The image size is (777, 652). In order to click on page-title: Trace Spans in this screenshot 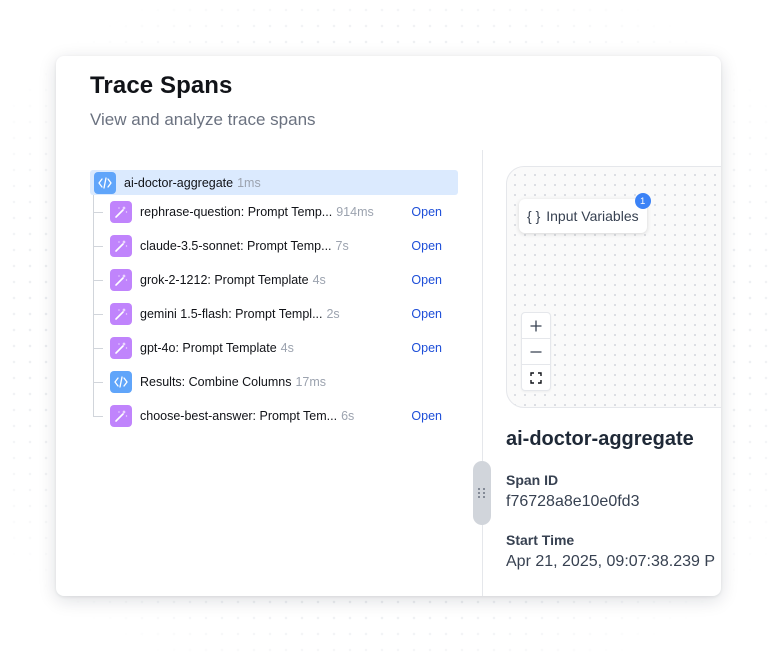, I will do `click(161, 85)`.